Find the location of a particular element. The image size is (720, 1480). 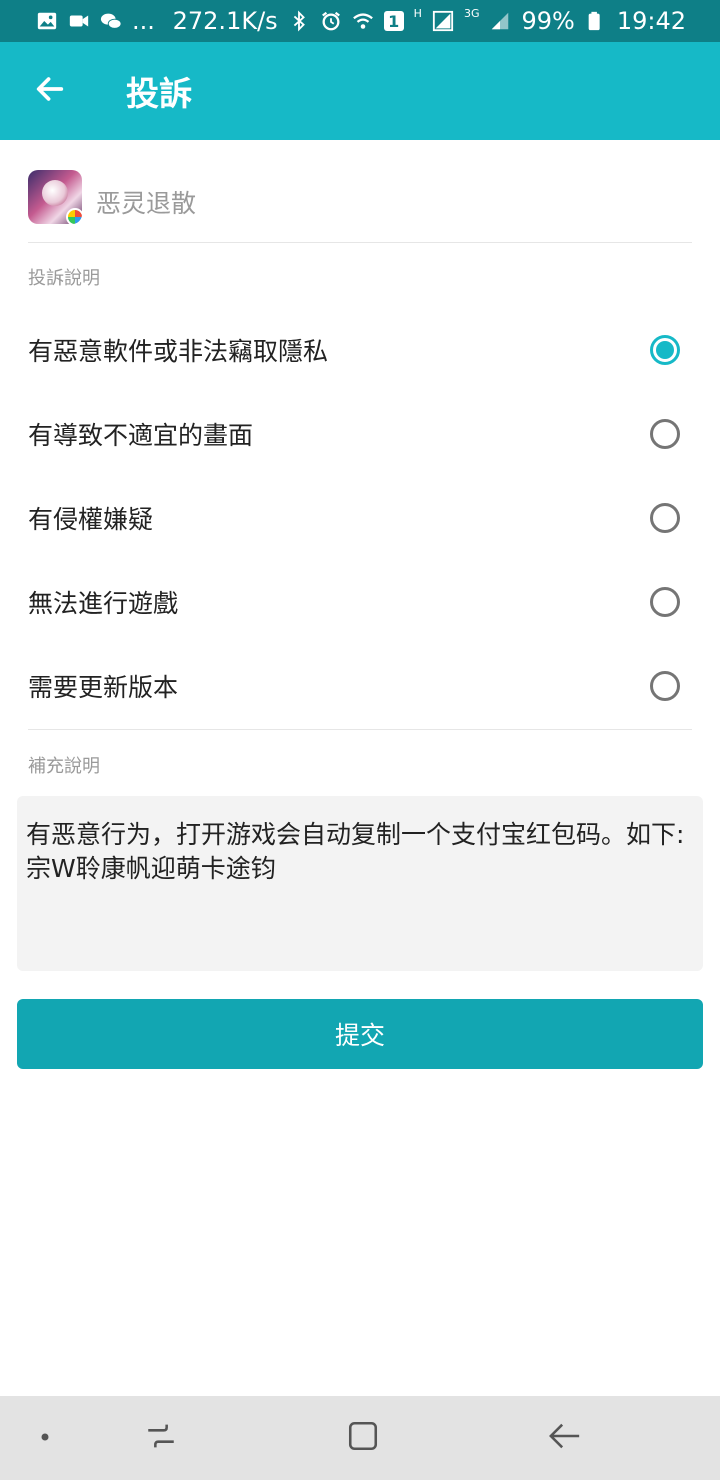

complaint-option-inappropriate: 有導致不適宜的畫面 is located at coordinates (360, 434).